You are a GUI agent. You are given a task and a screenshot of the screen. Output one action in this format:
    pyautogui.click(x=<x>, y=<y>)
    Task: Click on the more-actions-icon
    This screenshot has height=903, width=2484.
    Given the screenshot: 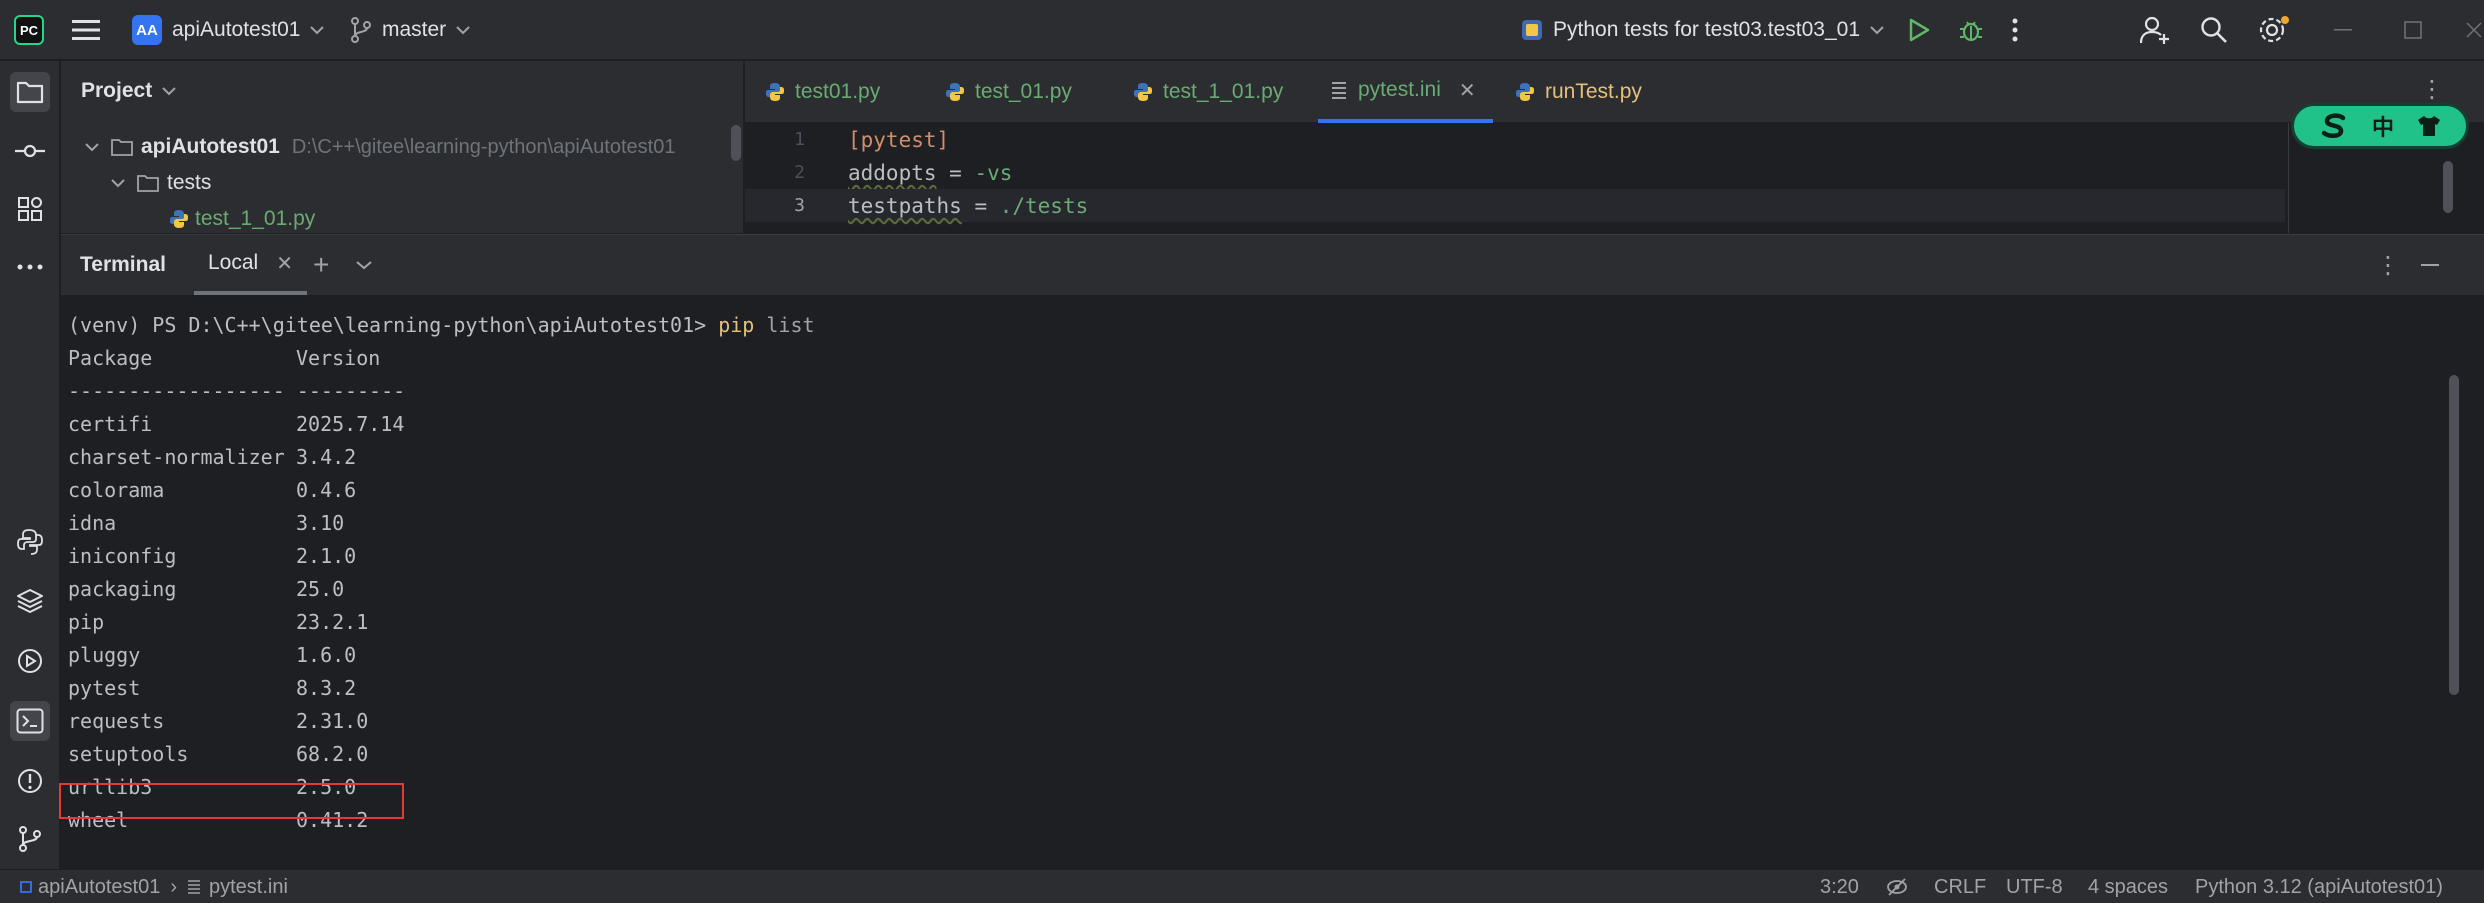 What is the action you would take?
    pyautogui.click(x=2015, y=30)
    